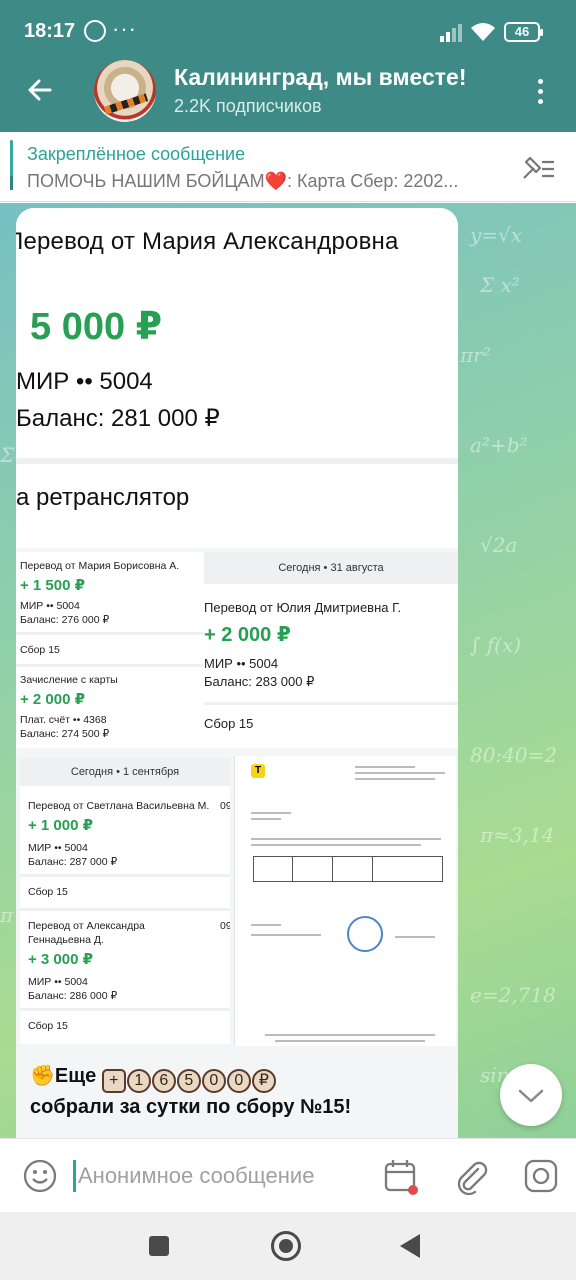  Describe the element at coordinates (73, 996) in the screenshot. I see `transaction-balance: Баланс: 286 000 ₽` at that location.